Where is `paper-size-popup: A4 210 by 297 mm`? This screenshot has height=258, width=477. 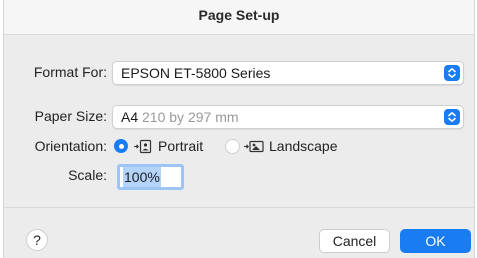
paper-size-popup: A4 210 by 297 mm is located at coordinates (288, 117).